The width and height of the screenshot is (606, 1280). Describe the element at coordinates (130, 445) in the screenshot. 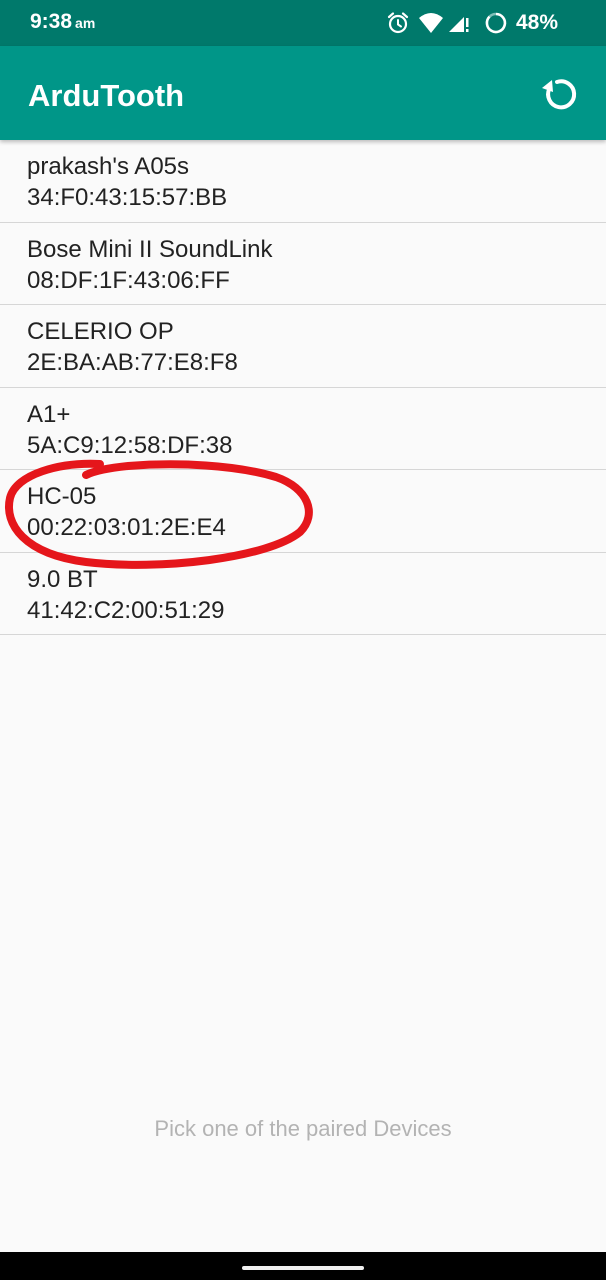

I see `device-mac-address: 5A:C9:12:58:DF:38` at that location.